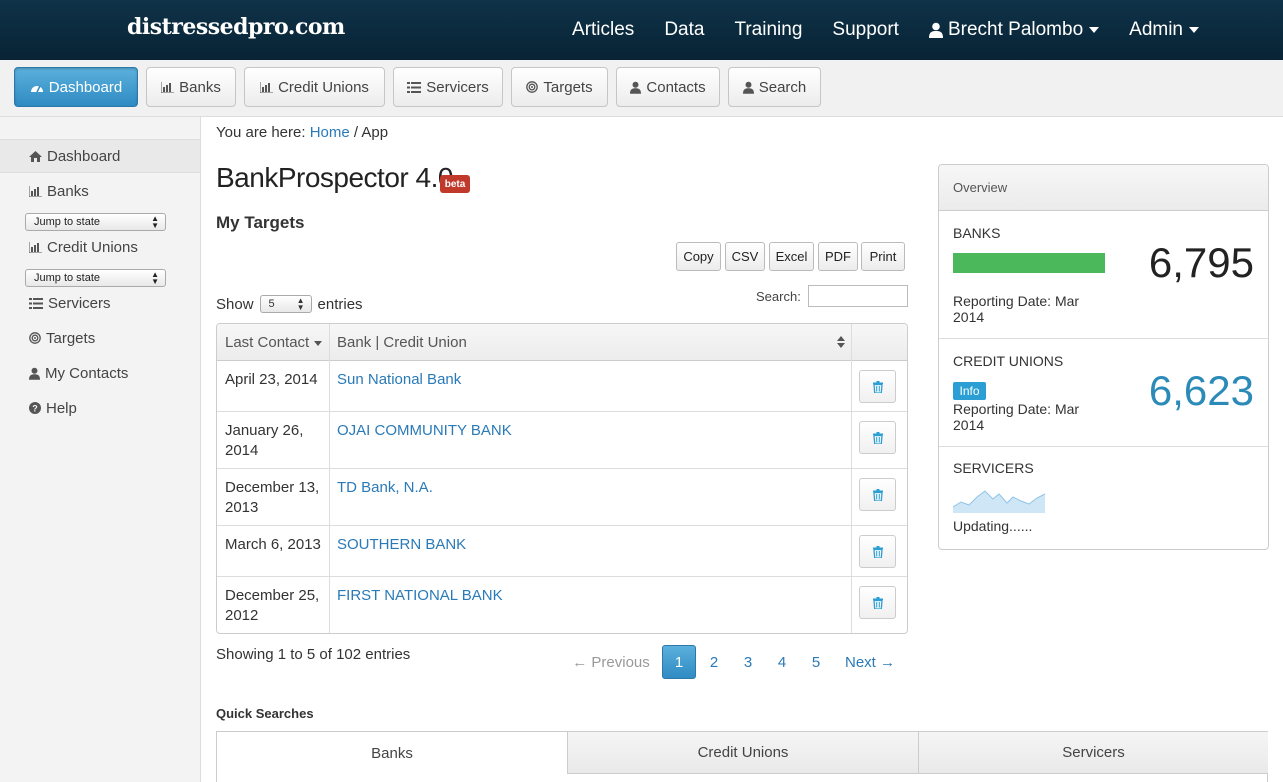  Describe the element at coordinates (883, 256) in the screenshot. I see `print-button: Print` at that location.